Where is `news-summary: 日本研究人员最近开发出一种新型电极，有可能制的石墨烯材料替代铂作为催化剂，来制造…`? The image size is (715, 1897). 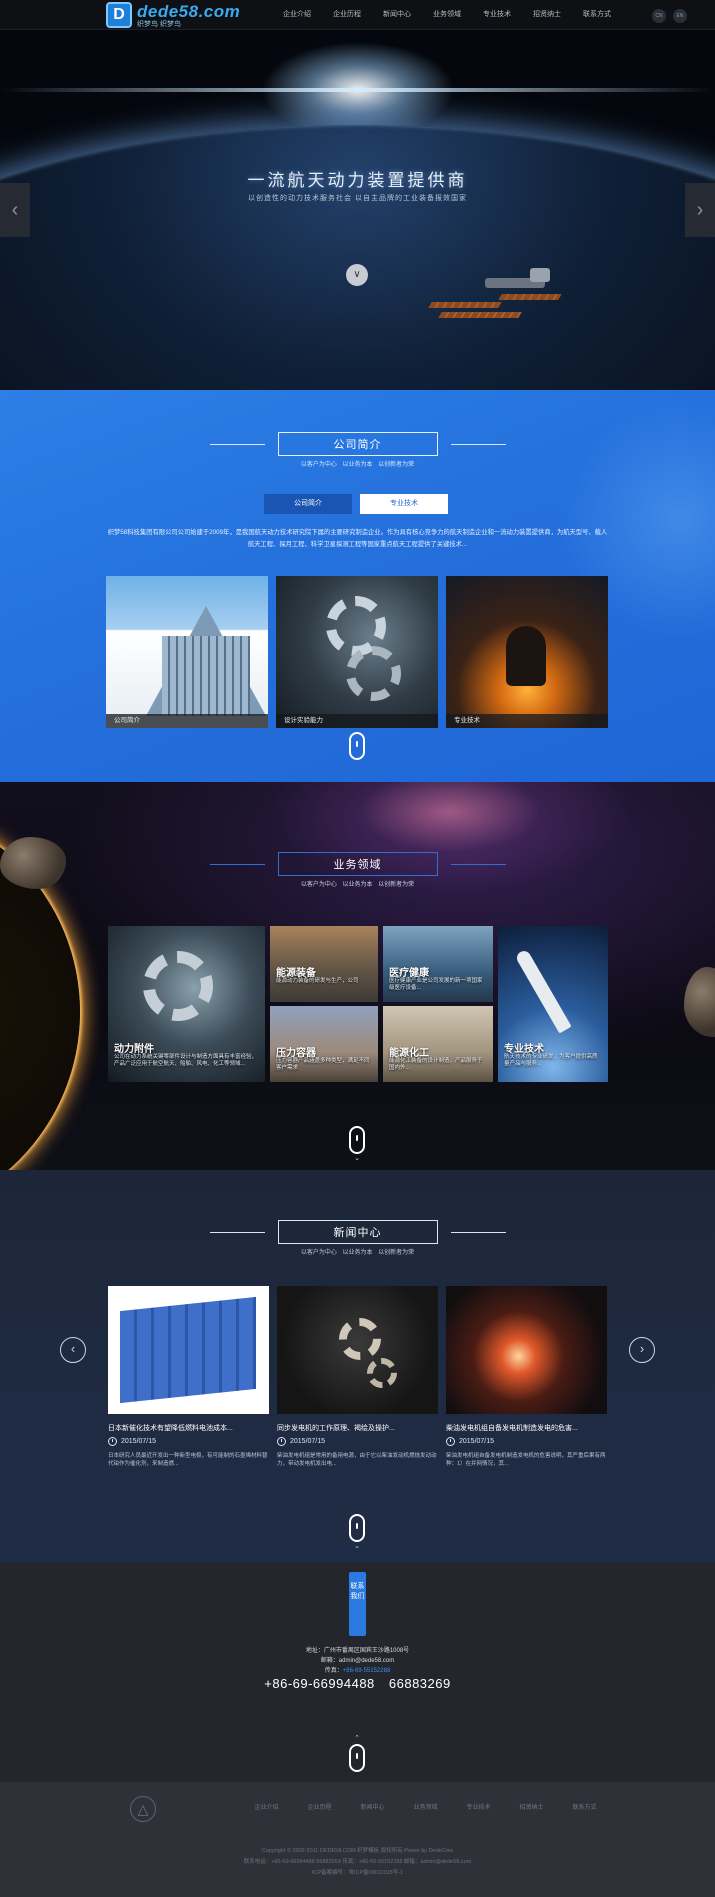
news-summary: 日本研究人员最近开发出一种新型电极，有可能制的石墨烯材料替代铂作为催化剂，来制造… is located at coordinates (188, 1460).